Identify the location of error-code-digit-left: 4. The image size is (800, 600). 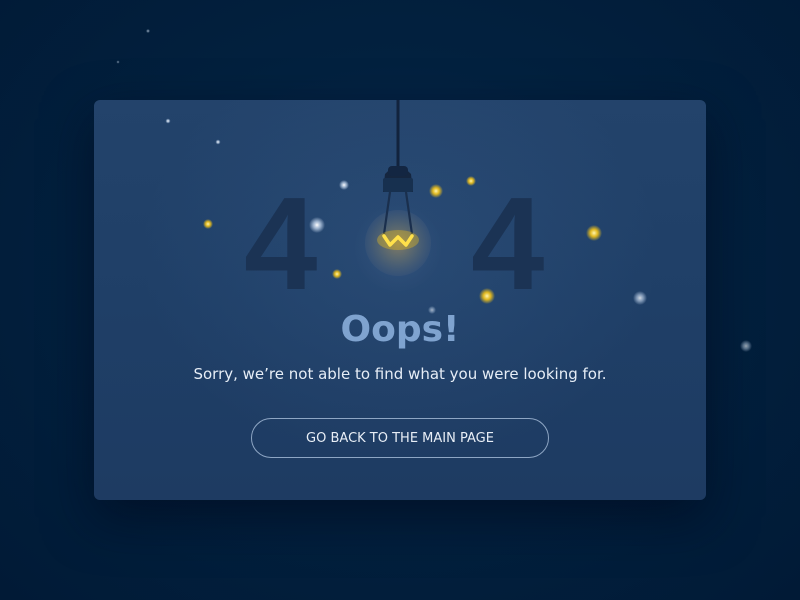
(281, 243).